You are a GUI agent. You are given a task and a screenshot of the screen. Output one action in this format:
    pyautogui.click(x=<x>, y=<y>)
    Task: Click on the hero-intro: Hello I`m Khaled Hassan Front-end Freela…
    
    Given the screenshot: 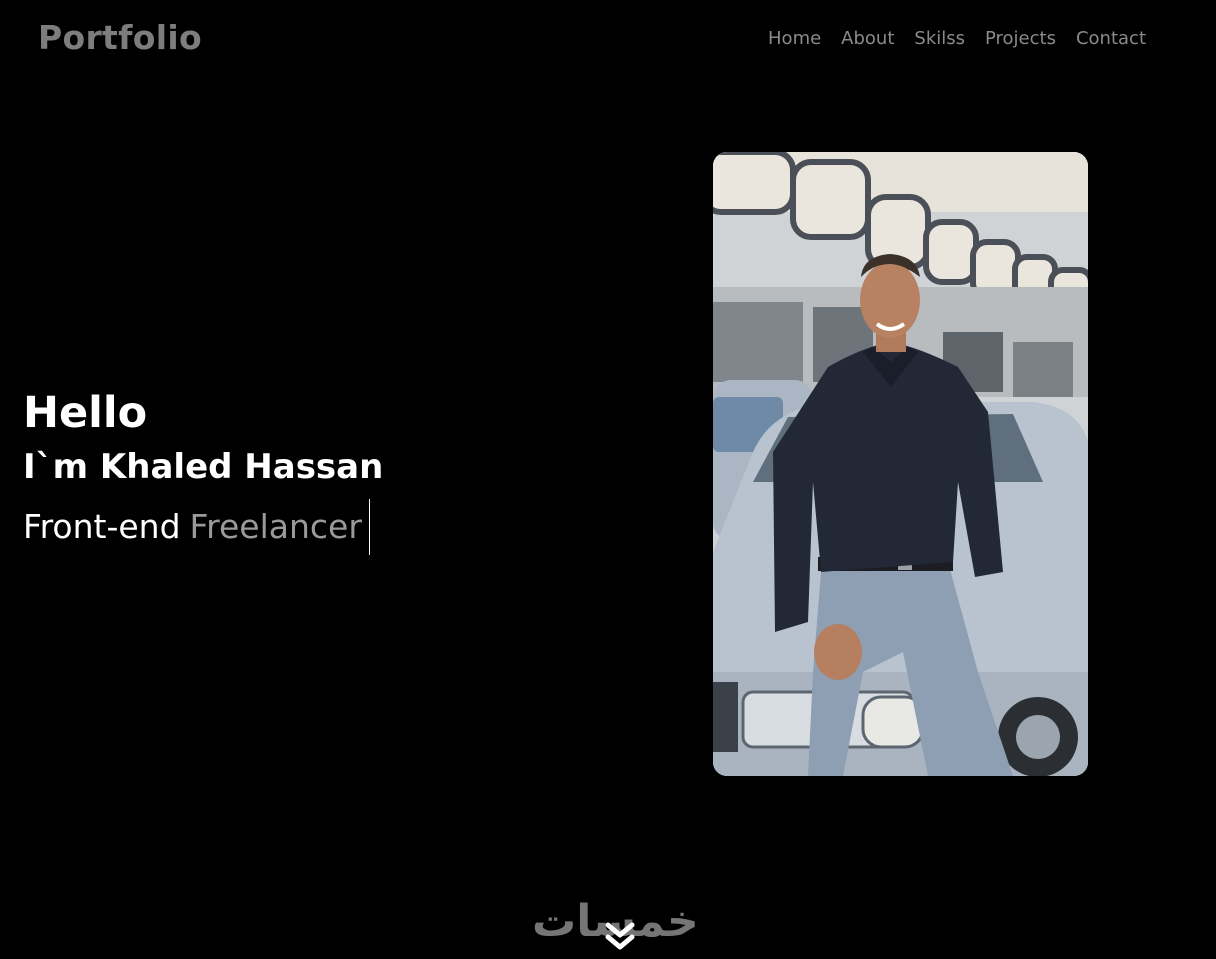 What is the action you would take?
    pyautogui.click(x=203, y=470)
    